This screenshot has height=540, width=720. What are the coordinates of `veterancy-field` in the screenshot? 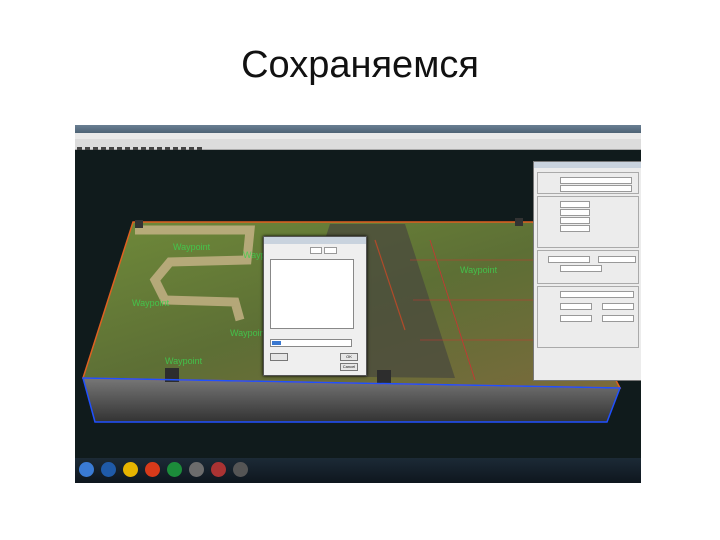 It's located at (575, 212).